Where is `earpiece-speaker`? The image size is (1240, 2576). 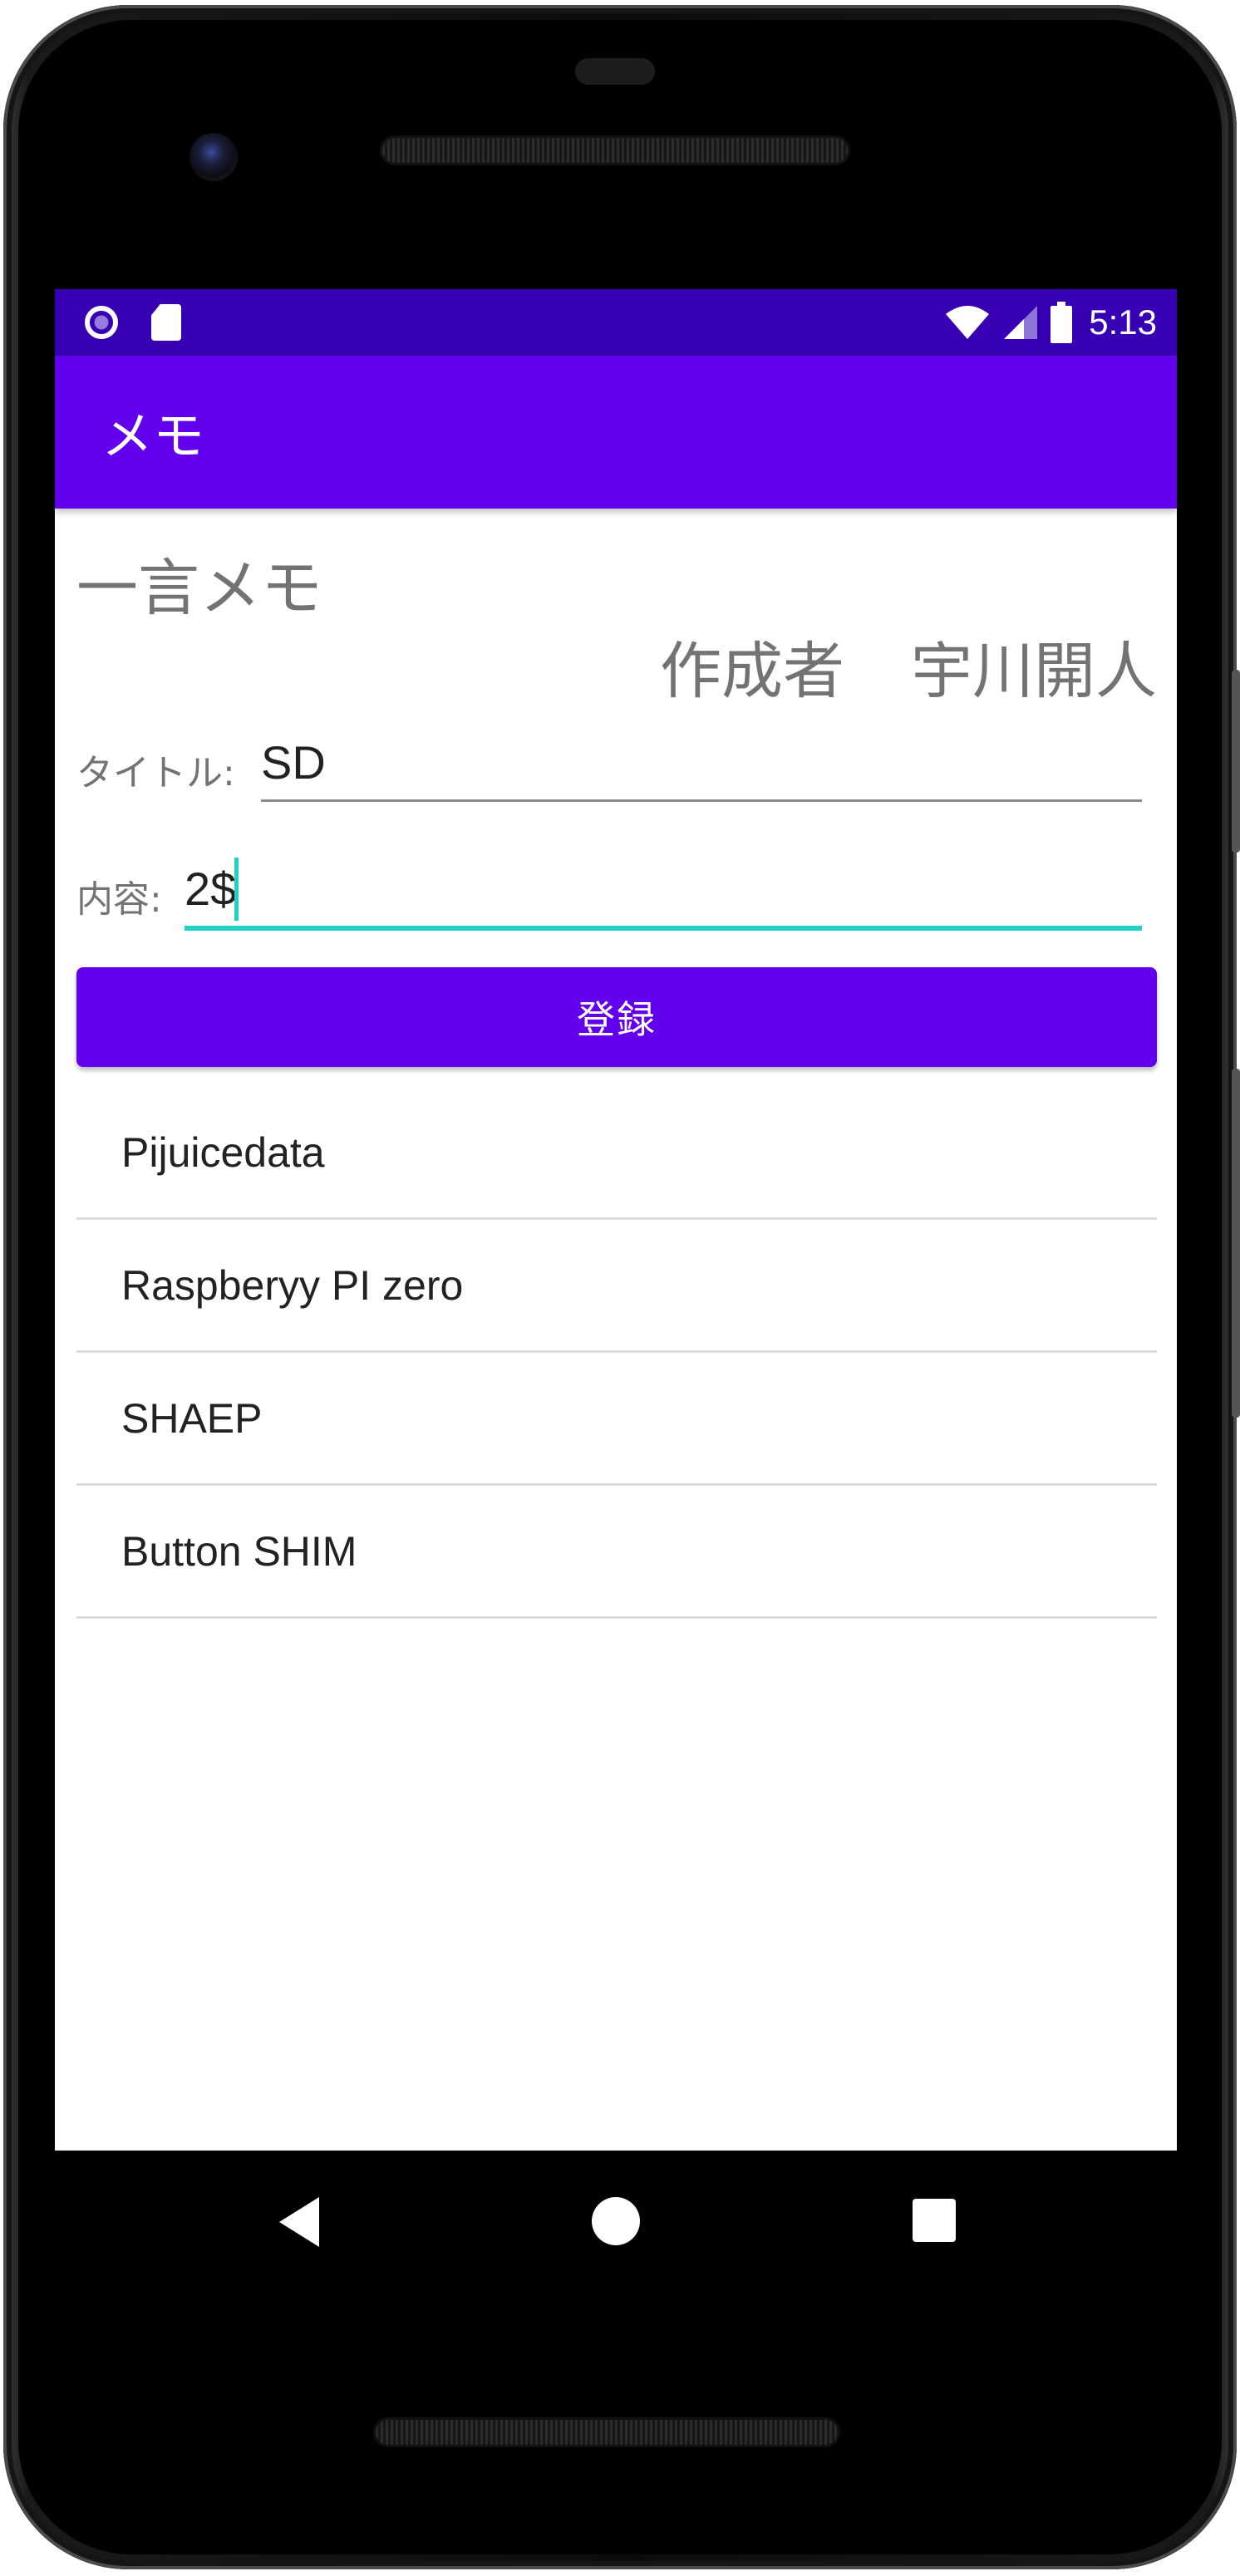
earpiece-speaker is located at coordinates (615, 150).